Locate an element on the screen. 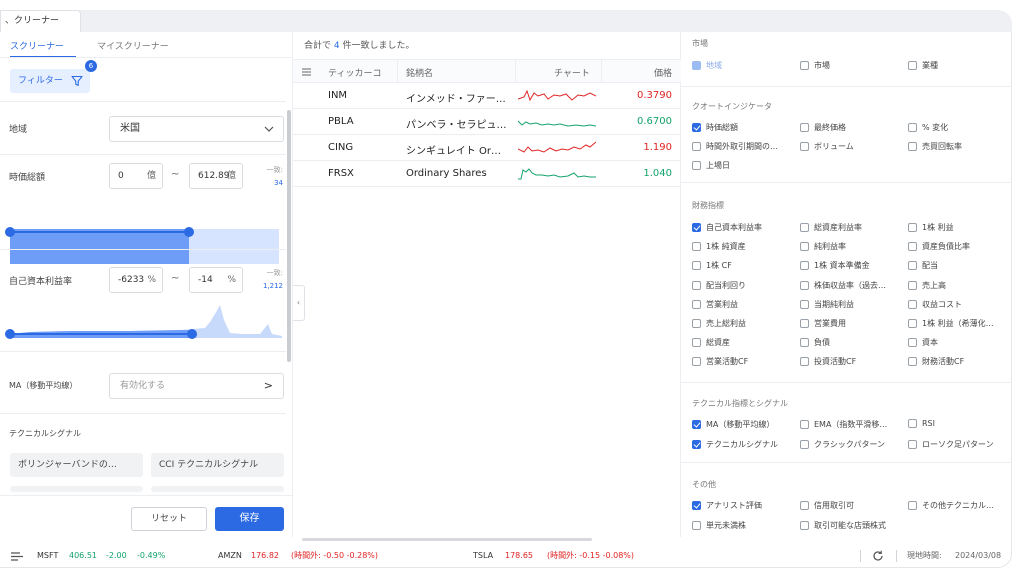  ticker-cell: PBLA is located at coordinates (341, 121).